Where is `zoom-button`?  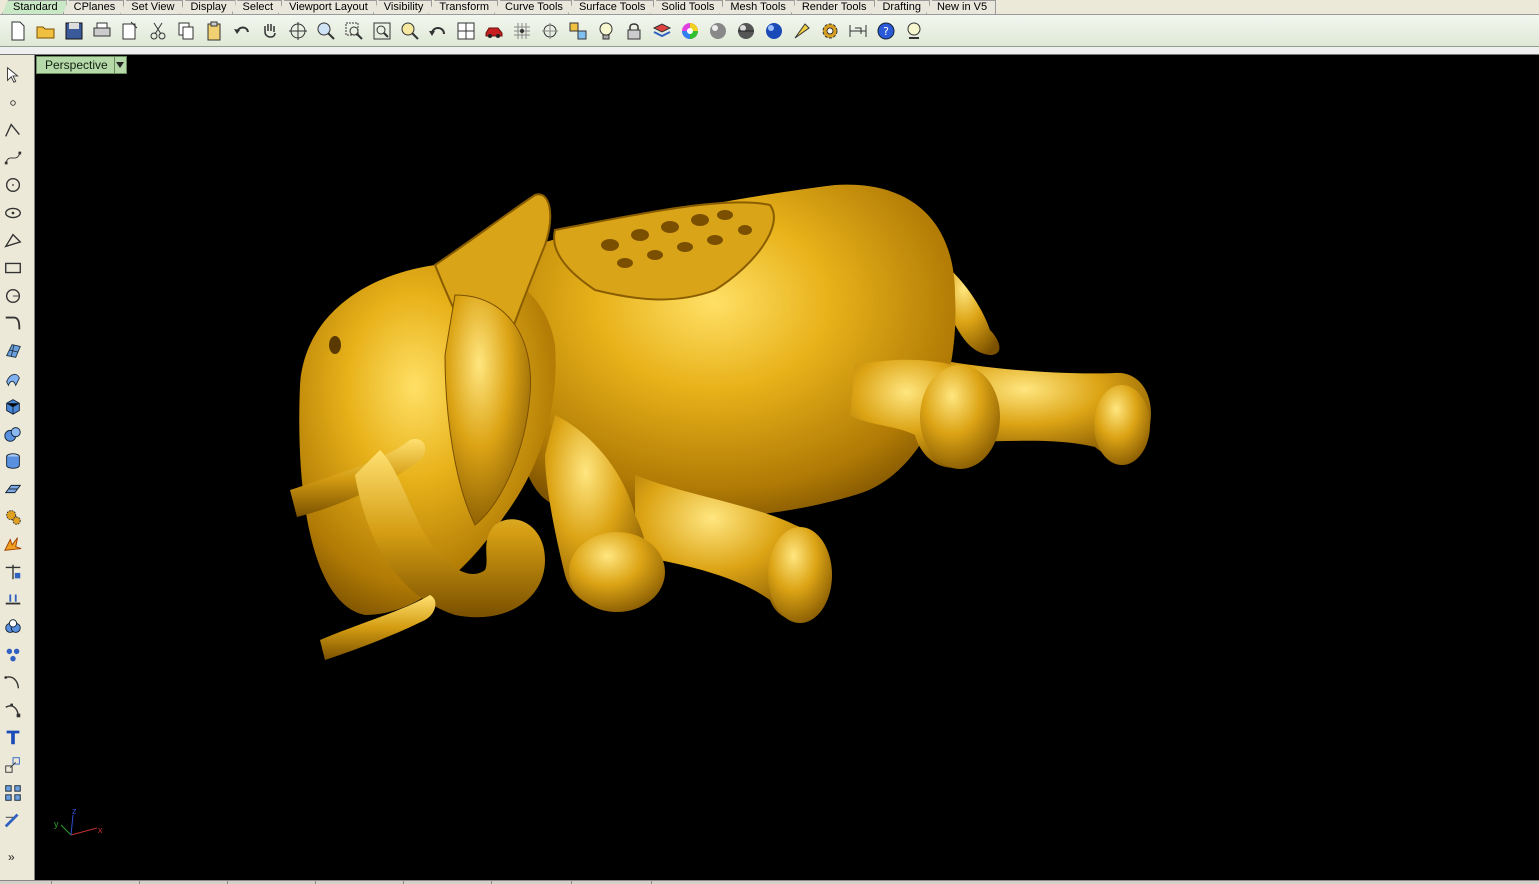 zoom-button is located at coordinates (326, 31).